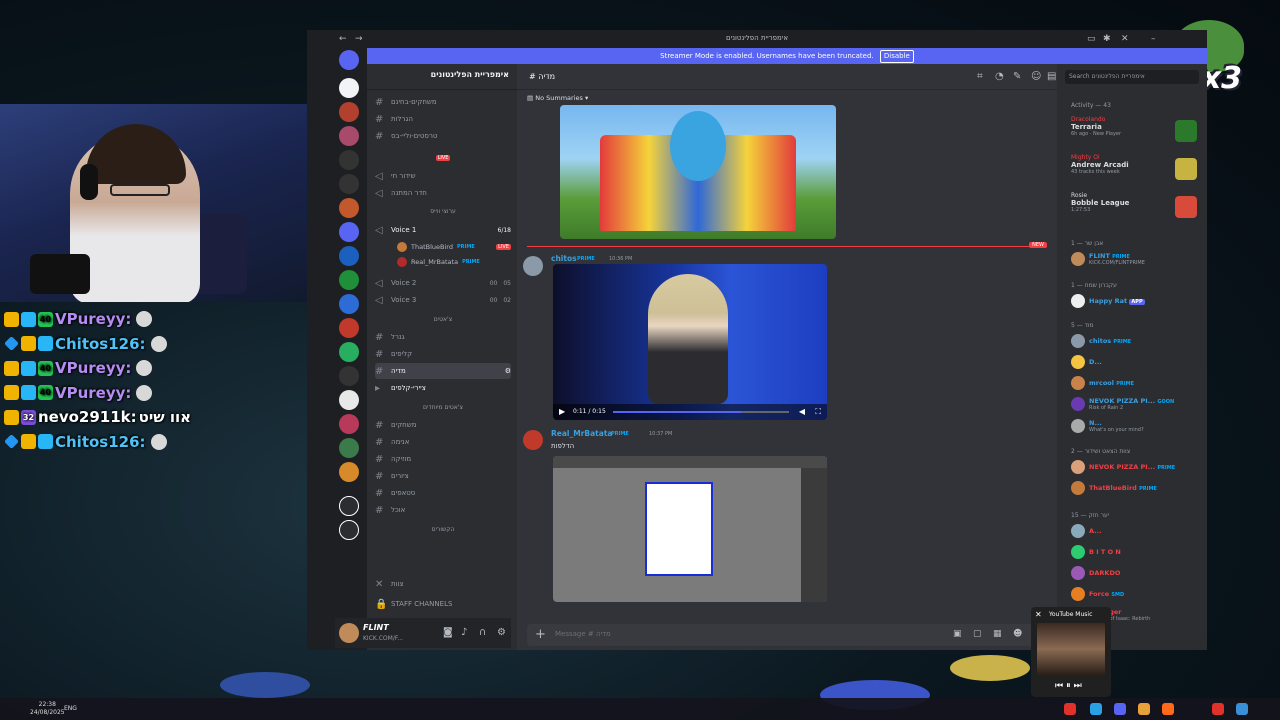  Describe the element at coordinates (349, 506) in the screenshot. I see `add-server-icon` at that location.